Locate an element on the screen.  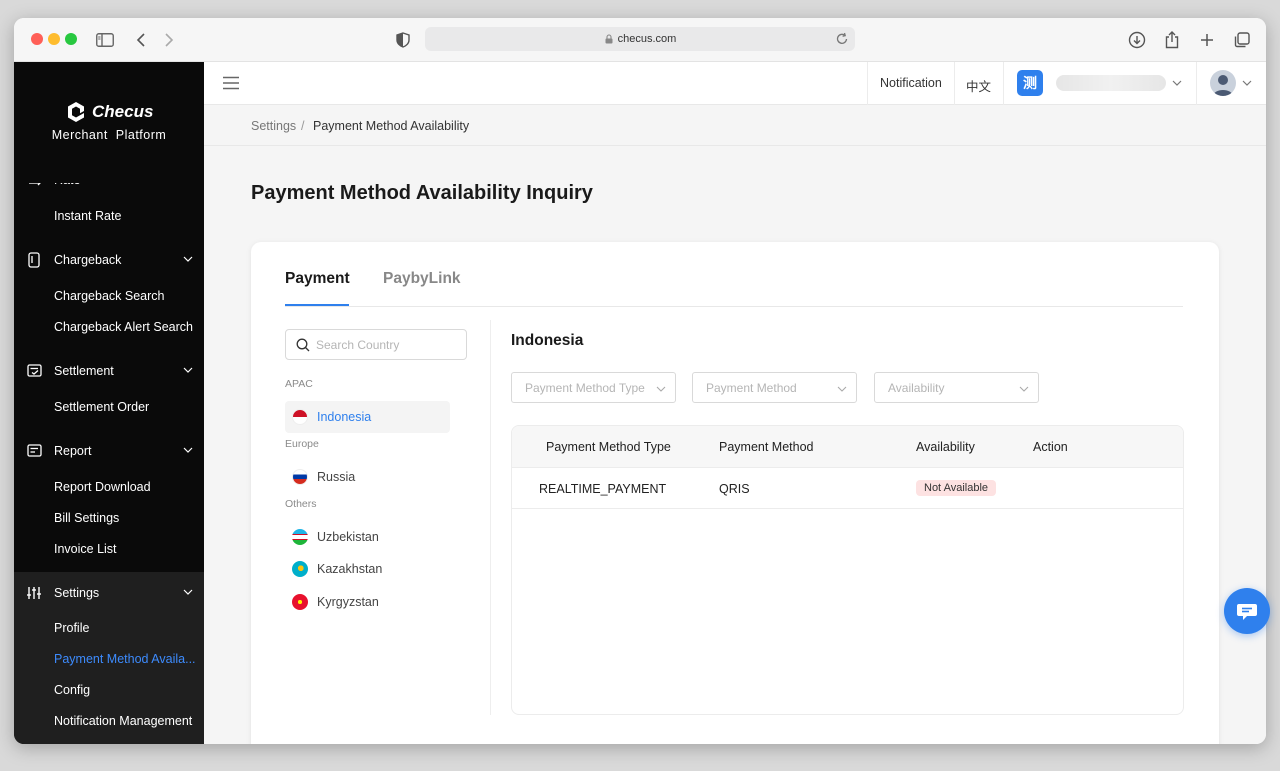
country-item-kyrgyzstan: Kyrgyzstan is located at coordinates (367, 602).